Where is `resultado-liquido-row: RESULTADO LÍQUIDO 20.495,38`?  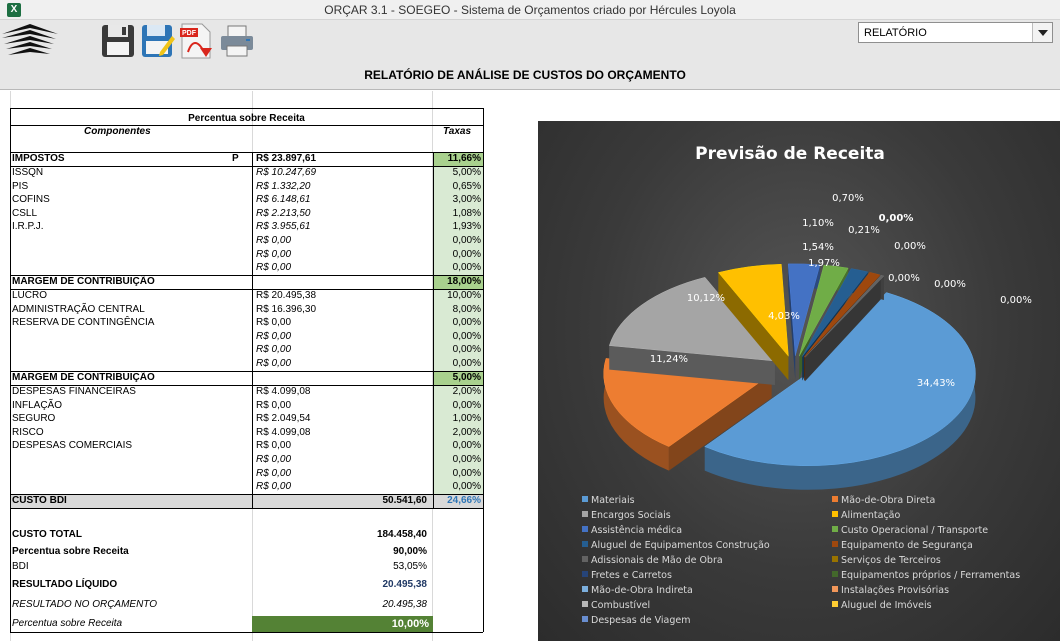 resultado-liquido-row: RESULTADO LÍQUIDO 20.495,38 is located at coordinates (246, 585).